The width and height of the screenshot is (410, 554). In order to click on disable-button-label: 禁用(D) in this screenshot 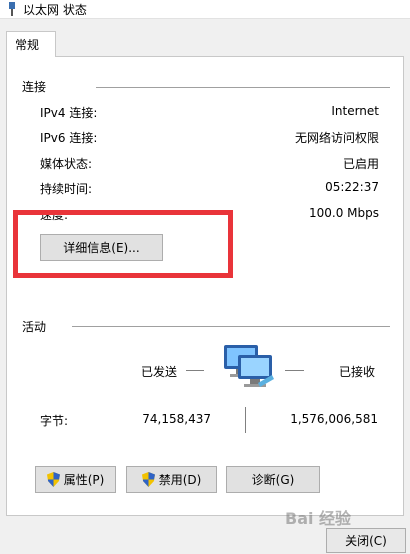, I will do `click(180, 480)`.